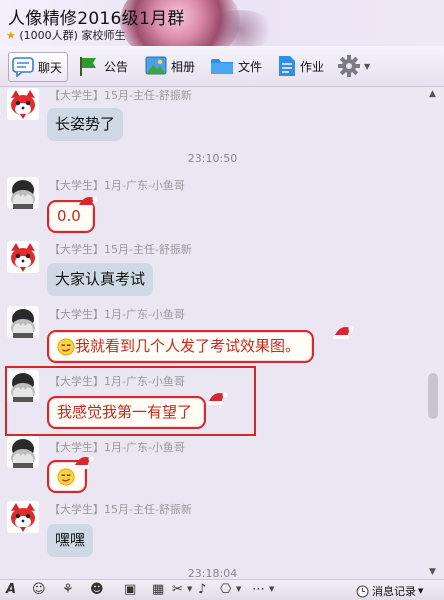  Describe the element at coordinates (349, 66) in the screenshot. I see `gear-icon` at that location.